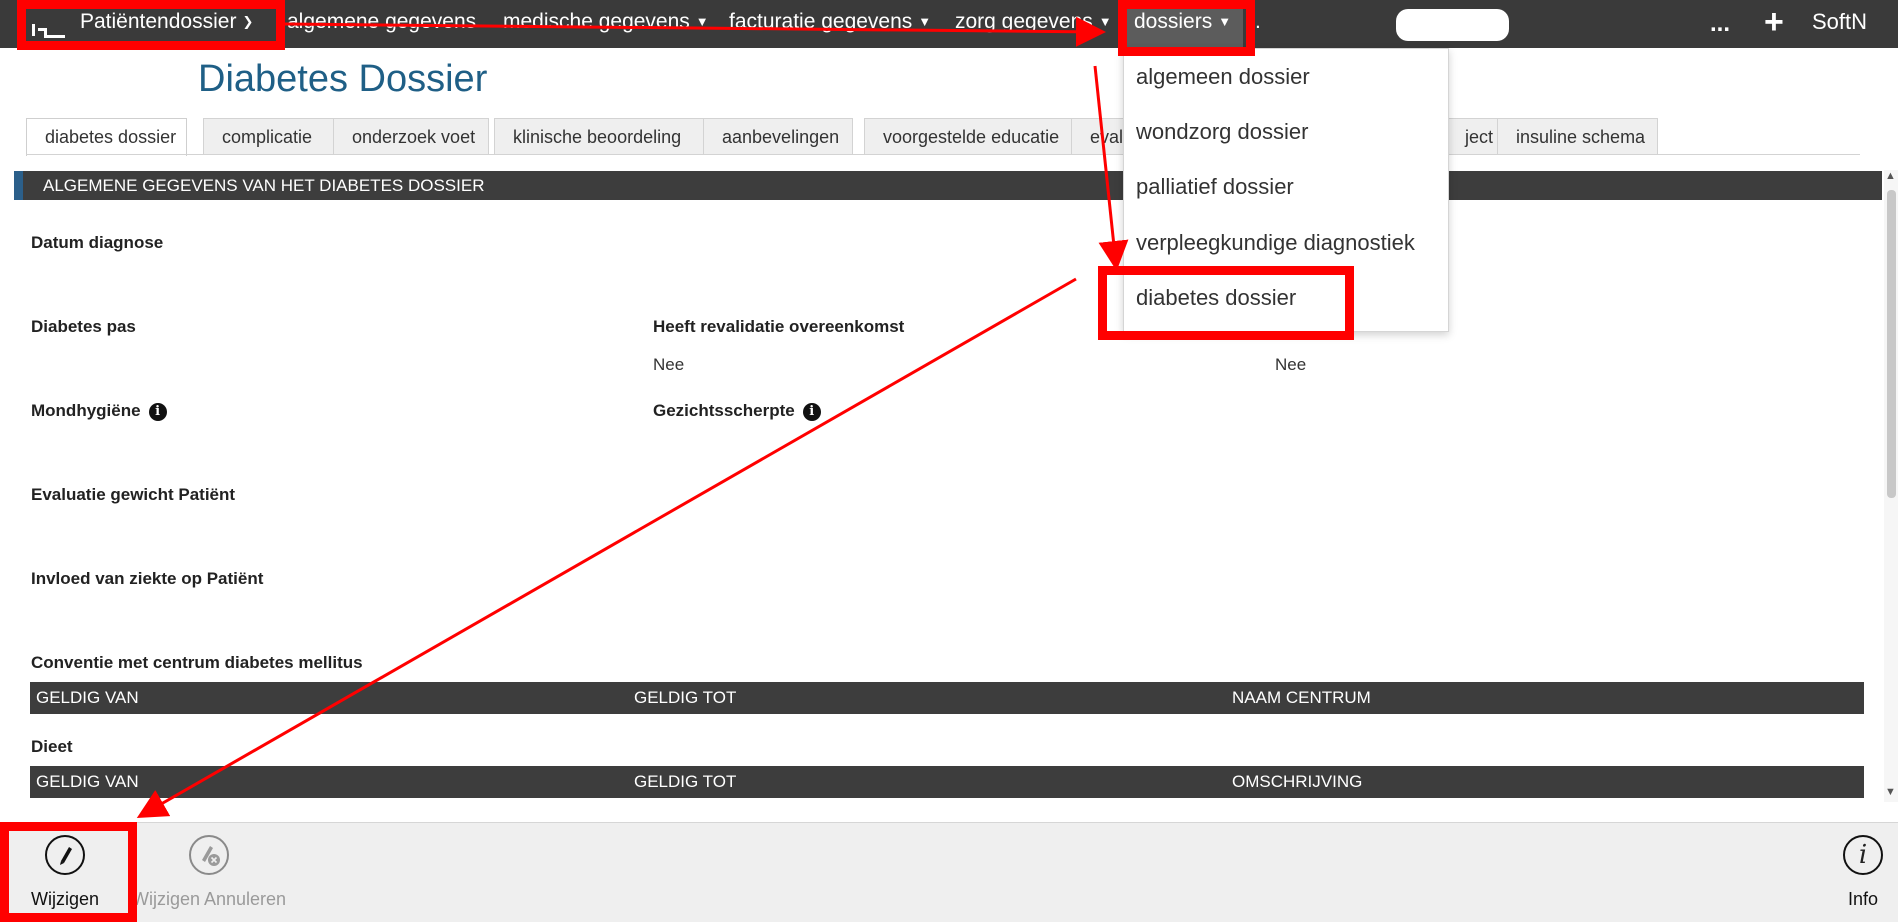 This screenshot has width=1898, height=922. Describe the element at coordinates (1452, 25) in the screenshot. I see `nav-search-field` at that location.